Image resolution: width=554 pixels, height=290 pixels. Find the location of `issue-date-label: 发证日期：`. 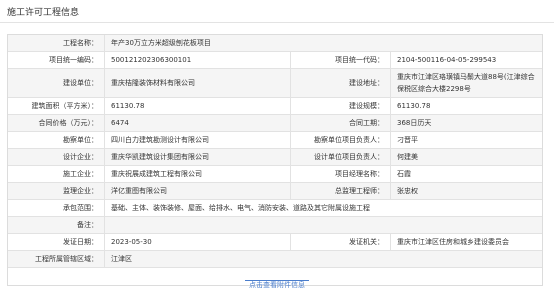

issue-date-label: 发证日期： is located at coordinates (80, 242).